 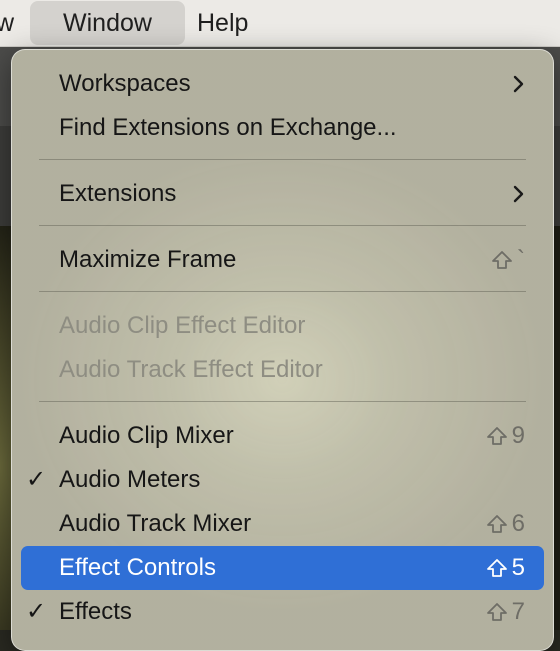 I want to click on menu-item-effect-controls: Effect Controls 5, so click(x=282, y=568).